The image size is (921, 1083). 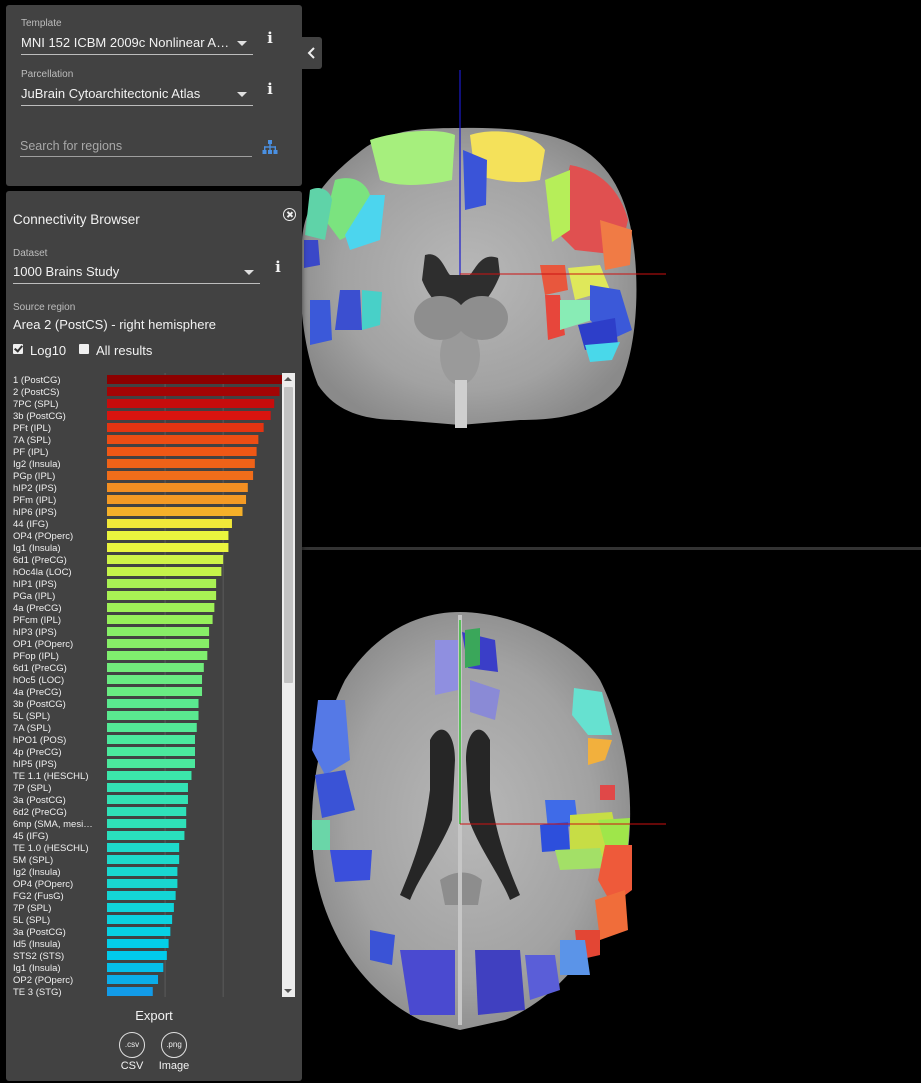 I want to click on chart-category-label: PFcm (IPL), so click(x=37, y=620).